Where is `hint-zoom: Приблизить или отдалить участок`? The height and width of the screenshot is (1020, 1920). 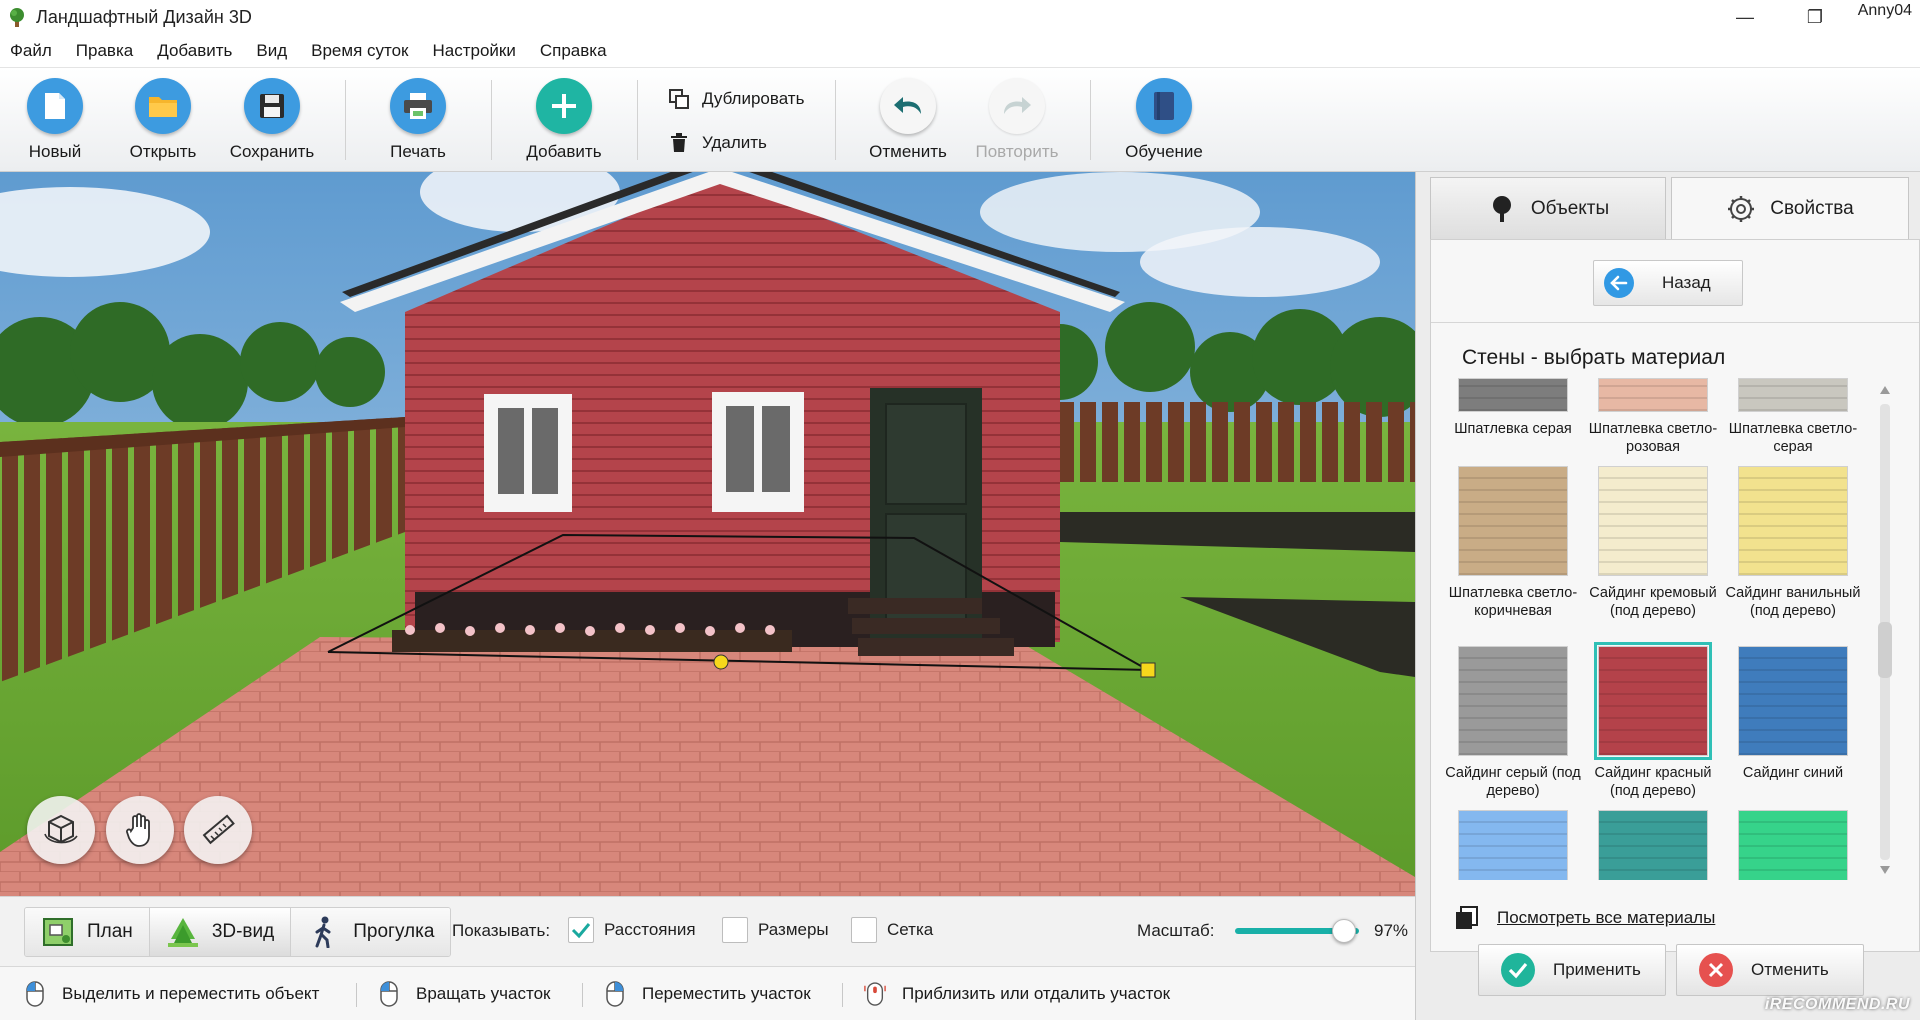
hint-zoom: Приблизить или отдалить участок is located at coordinates (1017, 994).